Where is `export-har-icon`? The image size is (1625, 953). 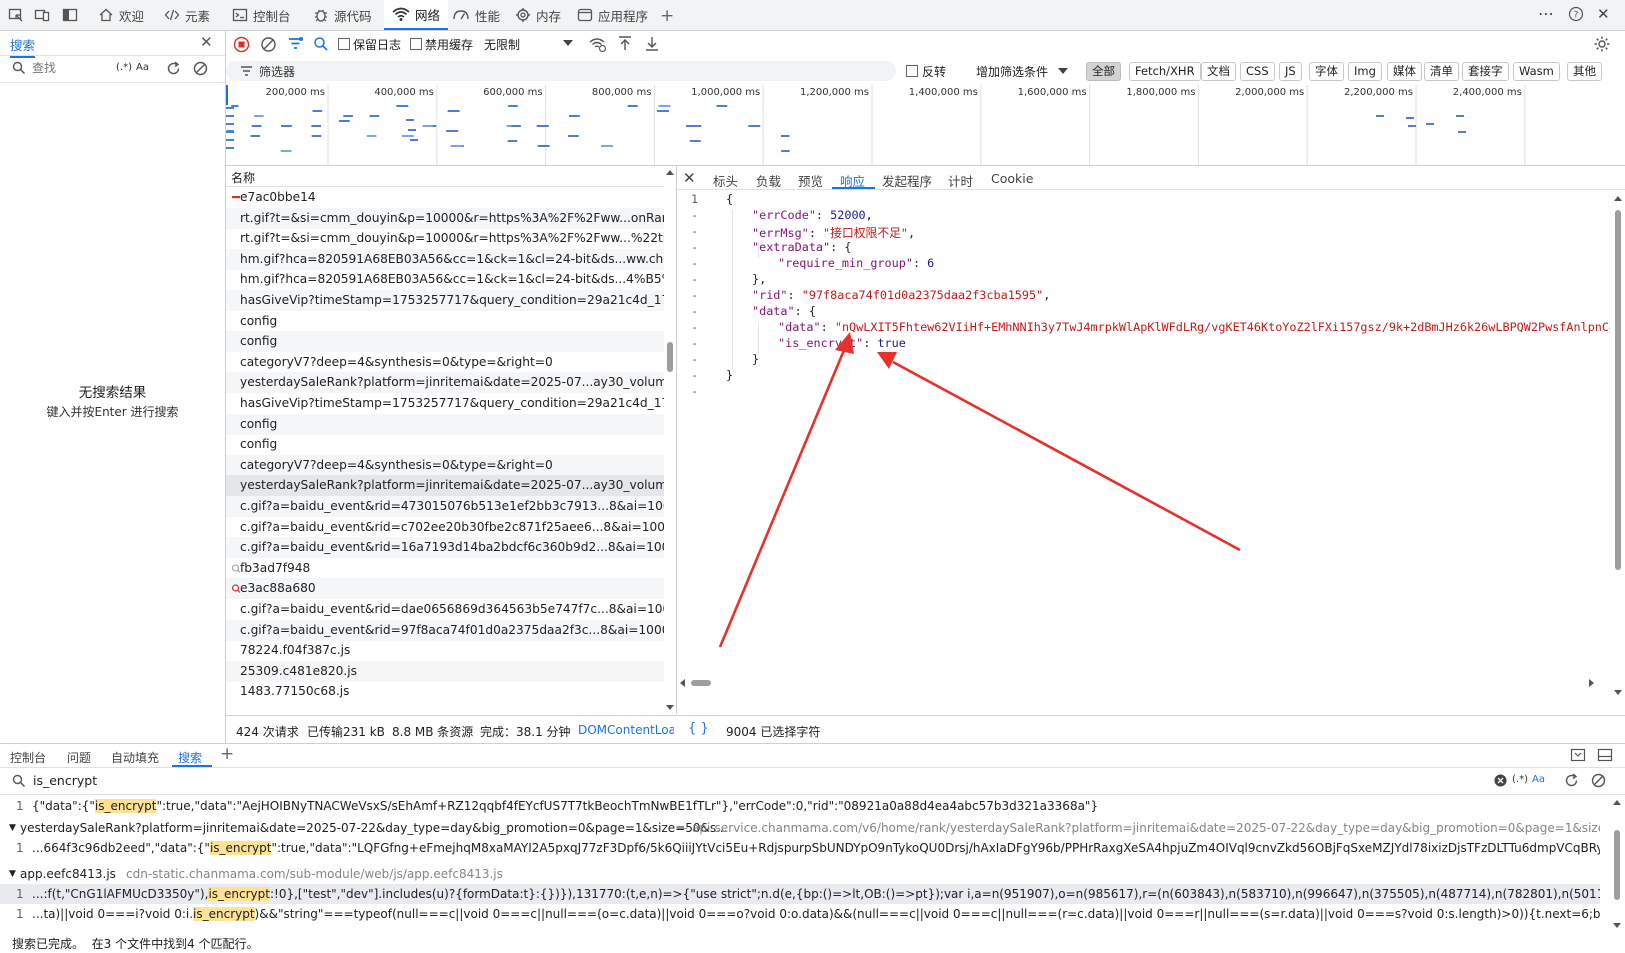 export-har-icon is located at coordinates (652, 43).